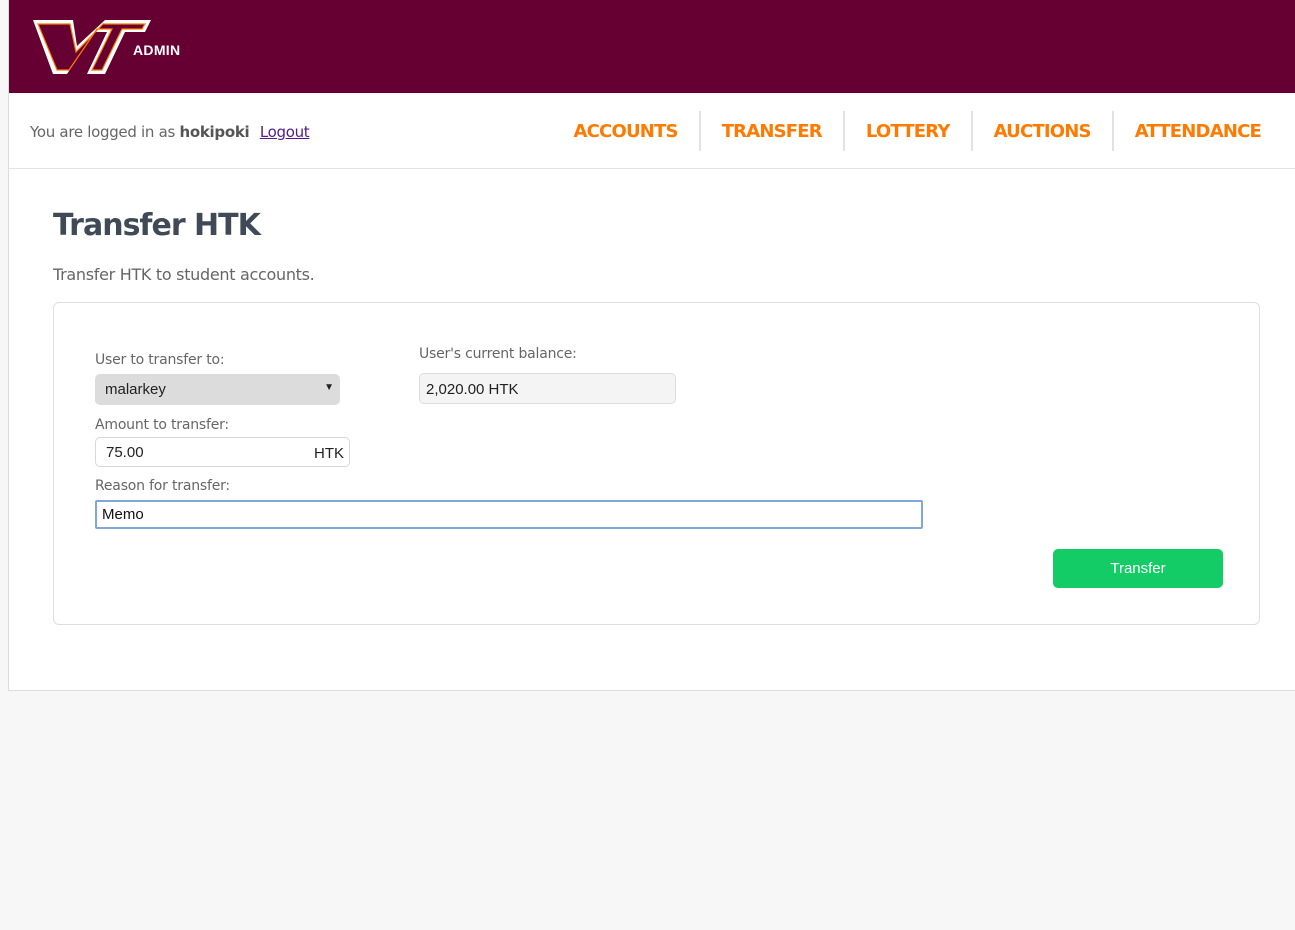 The width and height of the screenshot is (1295, 930). What do you see at coordinates (285, 132) in the screenshot?
I see `logout-link: Logout` at bounding box center [285, 132].